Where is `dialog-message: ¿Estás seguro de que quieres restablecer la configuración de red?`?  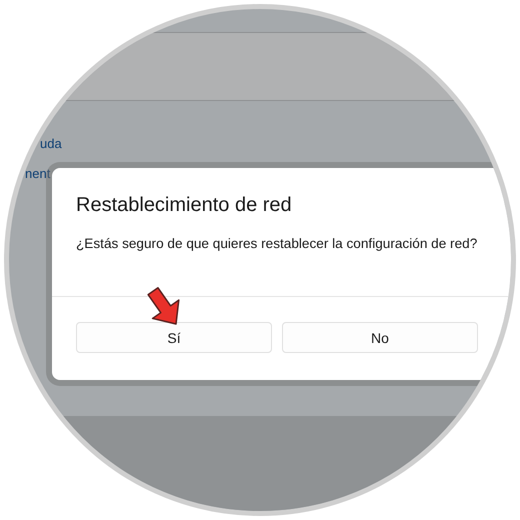
dialog-message: ¿Estás seguro de que quieres restablecer la configuración de red? is located at coordinates (277, 243).